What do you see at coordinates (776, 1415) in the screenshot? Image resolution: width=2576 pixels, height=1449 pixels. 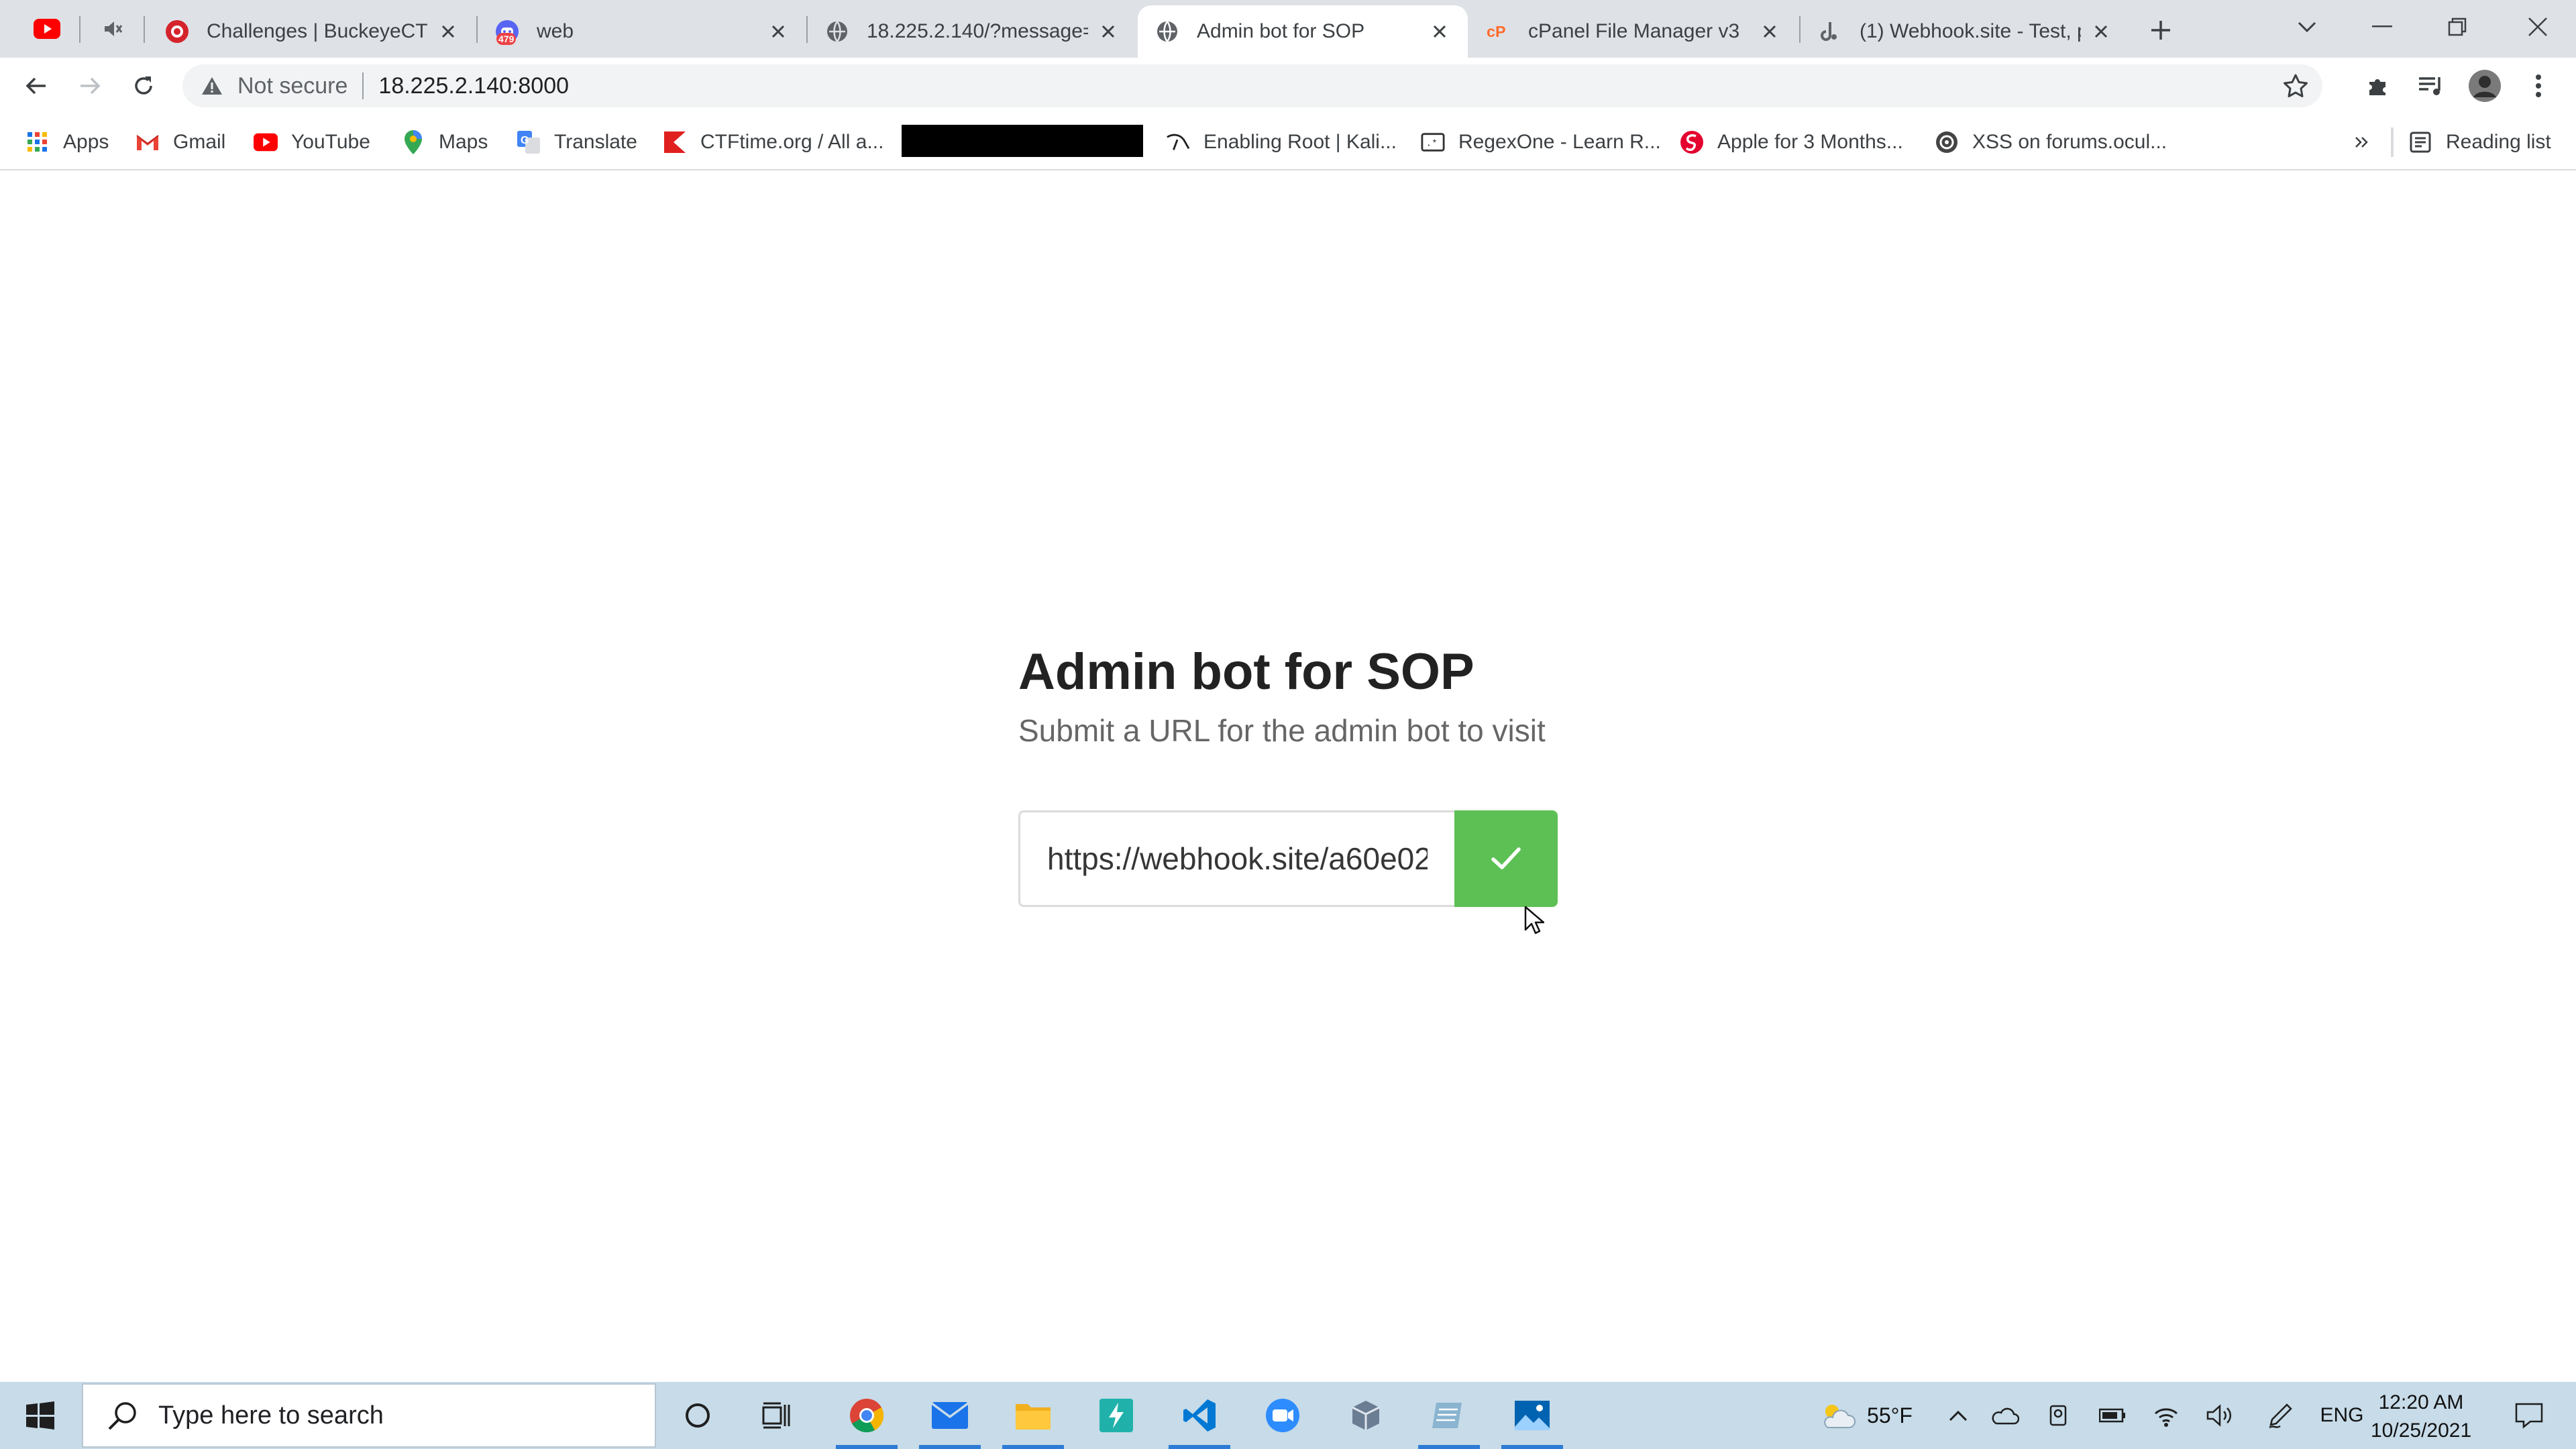 I see `task-view-icon` at bounding box center [776, 1415].